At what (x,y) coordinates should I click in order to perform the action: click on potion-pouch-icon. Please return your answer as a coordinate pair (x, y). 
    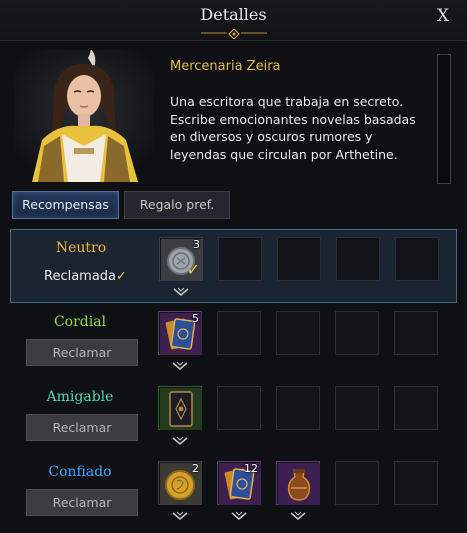
    Looking at the image, I should click on (299, 484).